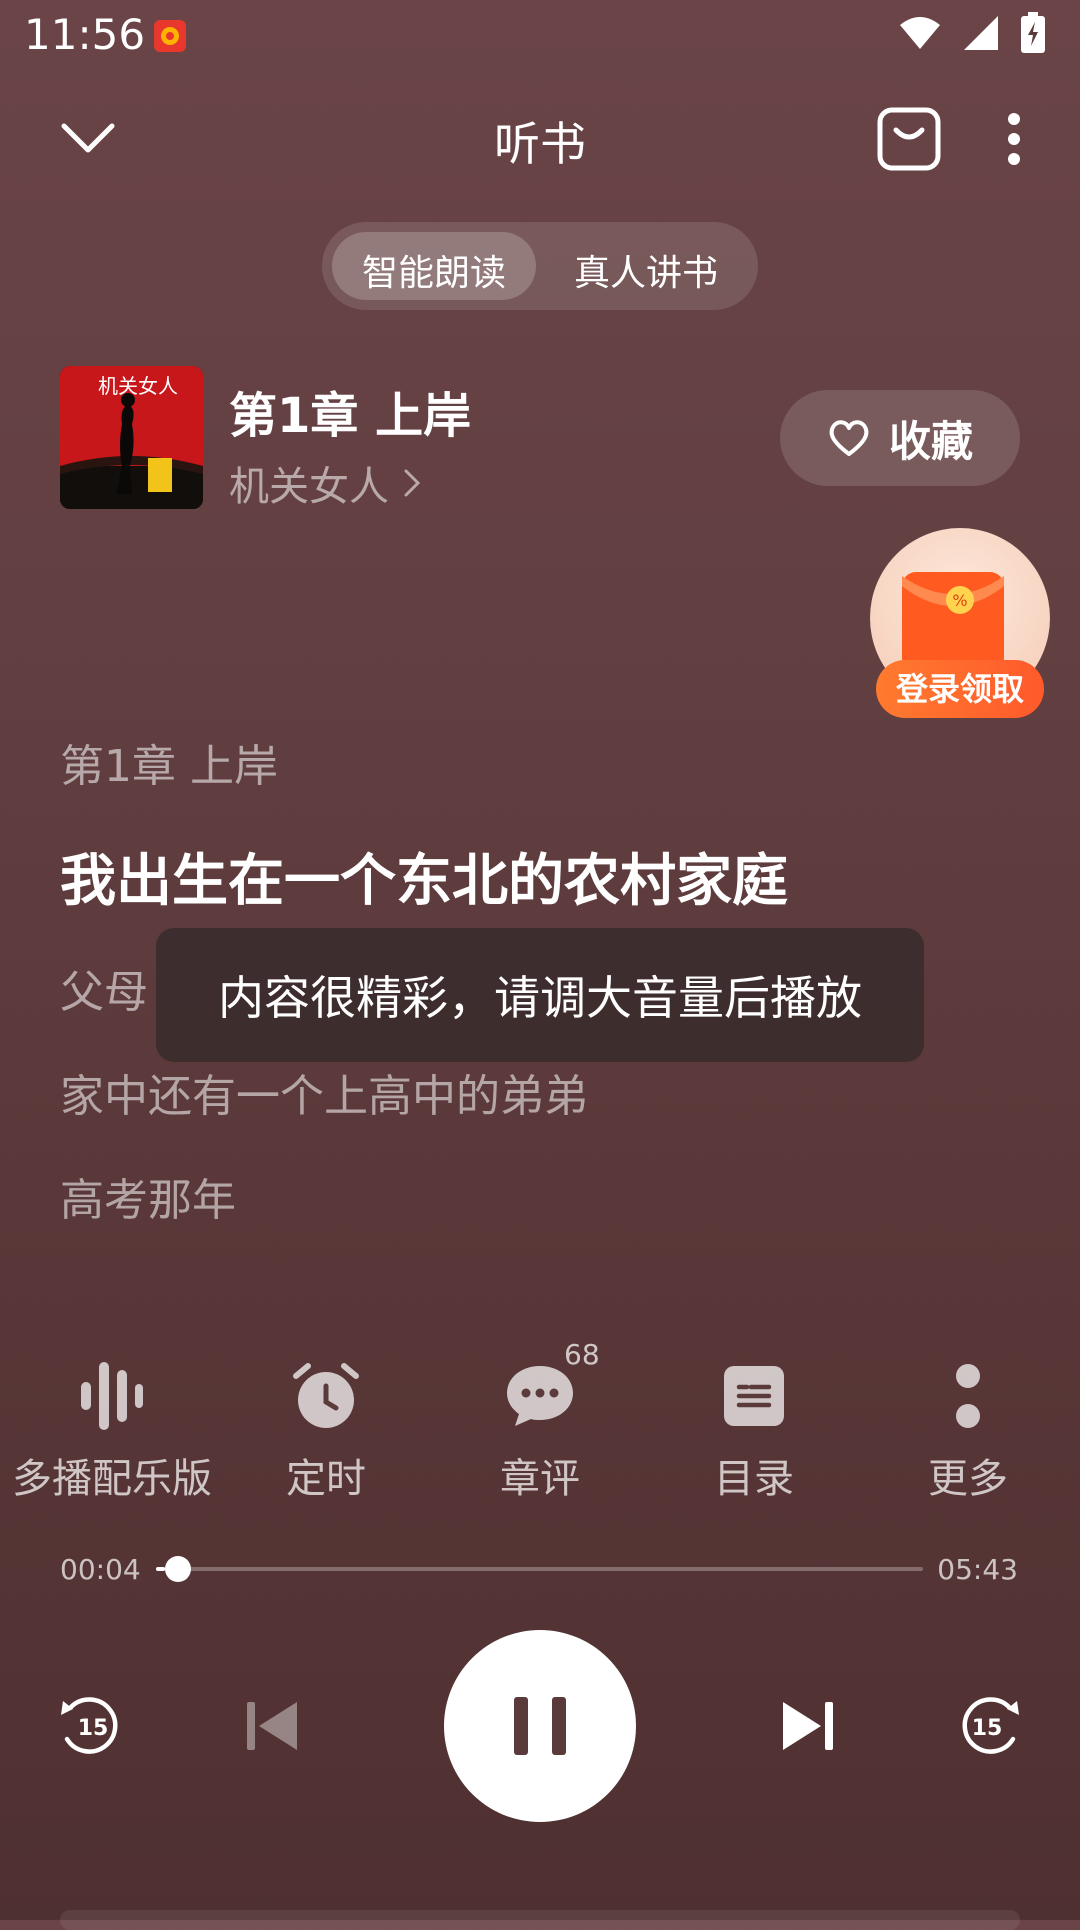 Image resolution: width=1080 pixels, height=1930 pixels. What do you see at coordinates (169, 766) in the screenshot?
I see `reader-chapter-heading: 第1章 上岸` at bounding box center [169, 766].